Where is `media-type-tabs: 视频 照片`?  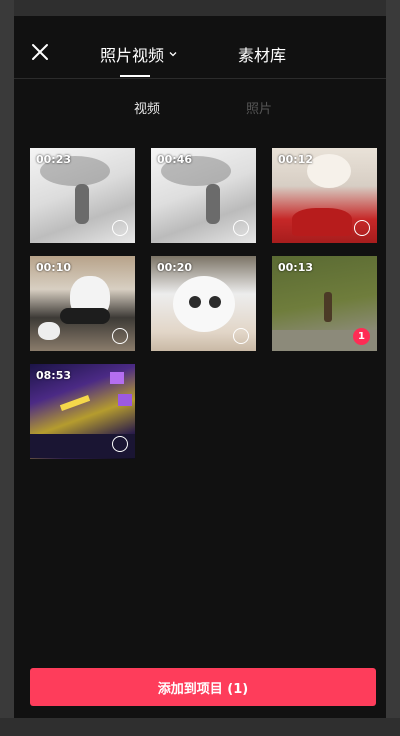 media-type-tabs: 视频 照片 is located at coordinates (200, 108).